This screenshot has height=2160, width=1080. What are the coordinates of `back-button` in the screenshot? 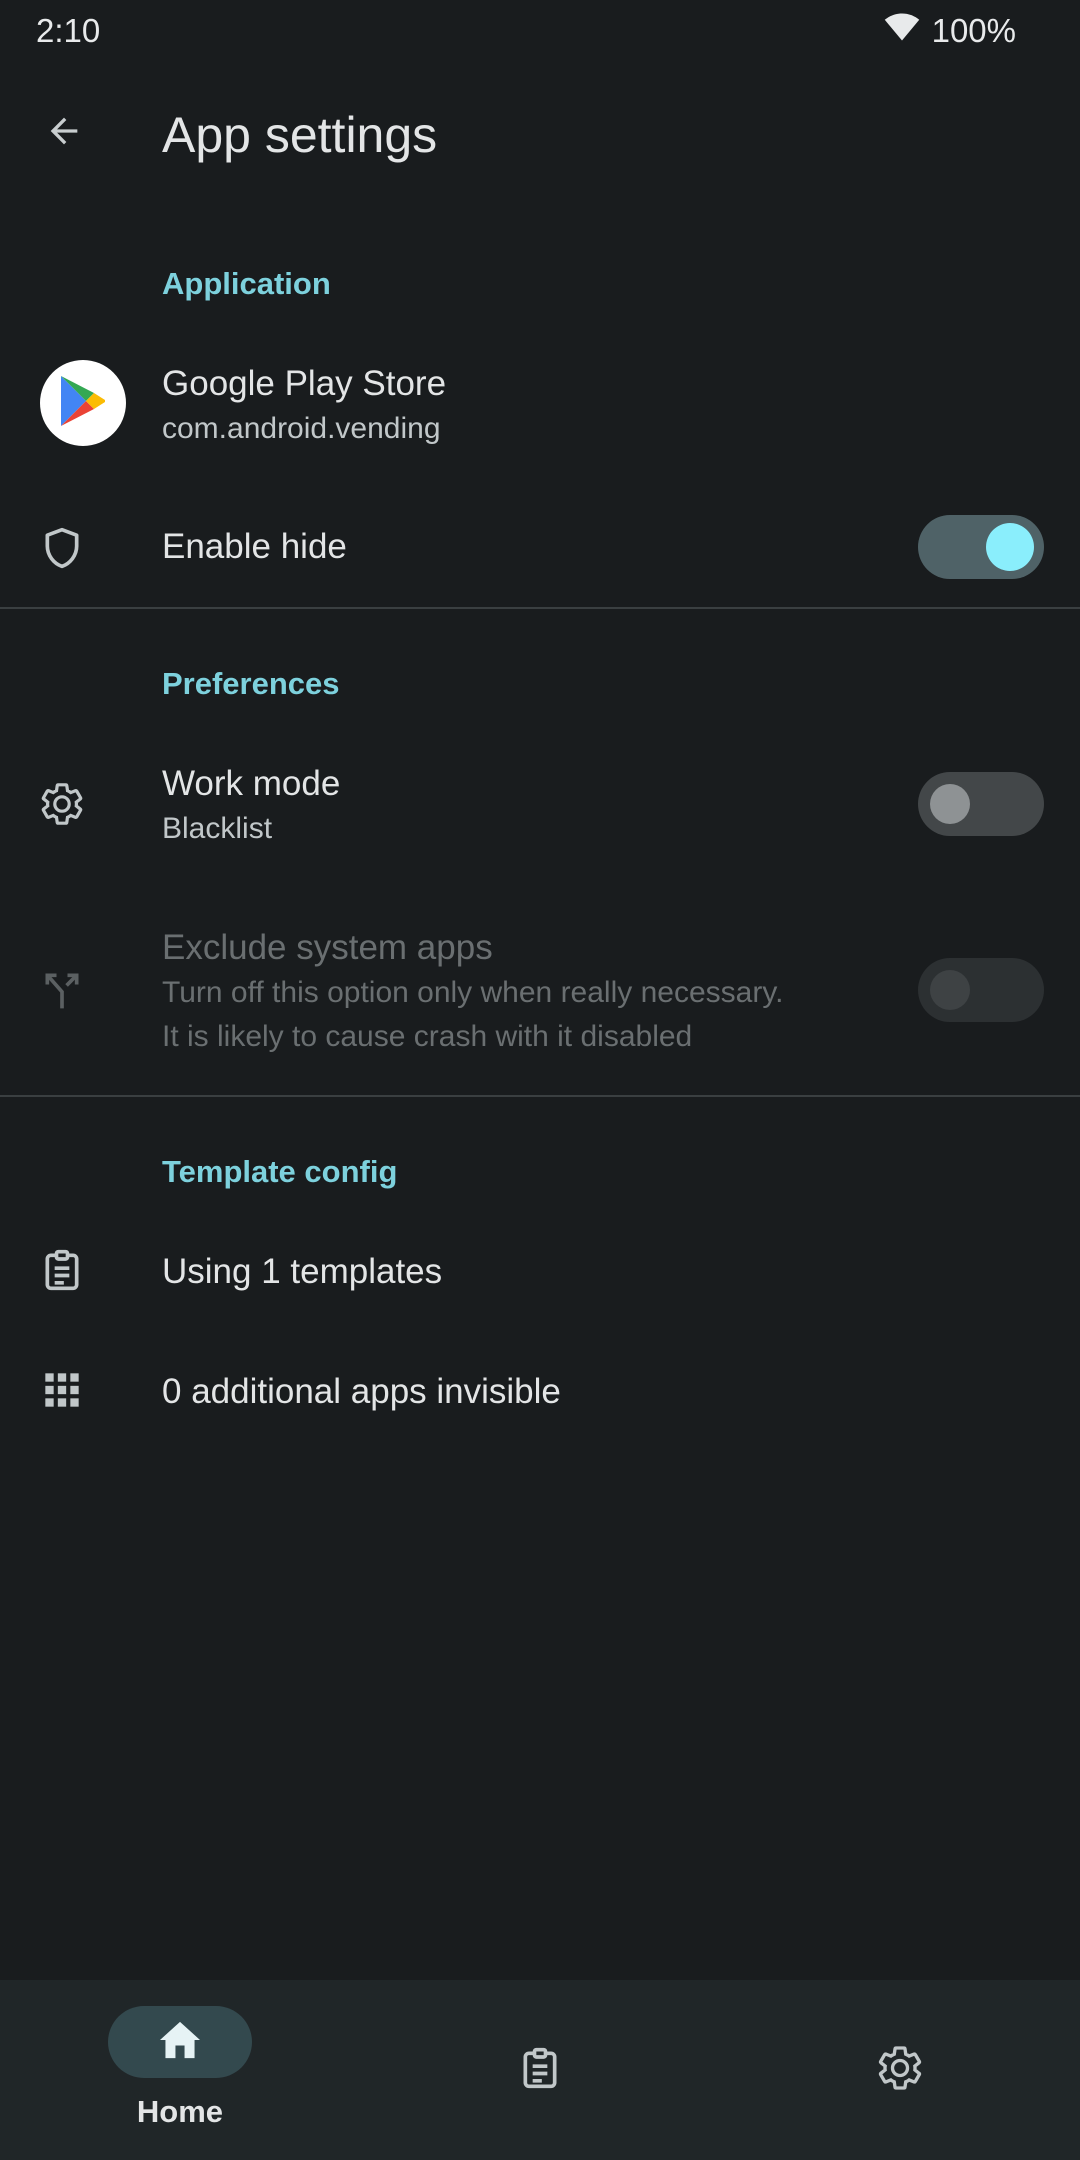 It's located at (64, 133).